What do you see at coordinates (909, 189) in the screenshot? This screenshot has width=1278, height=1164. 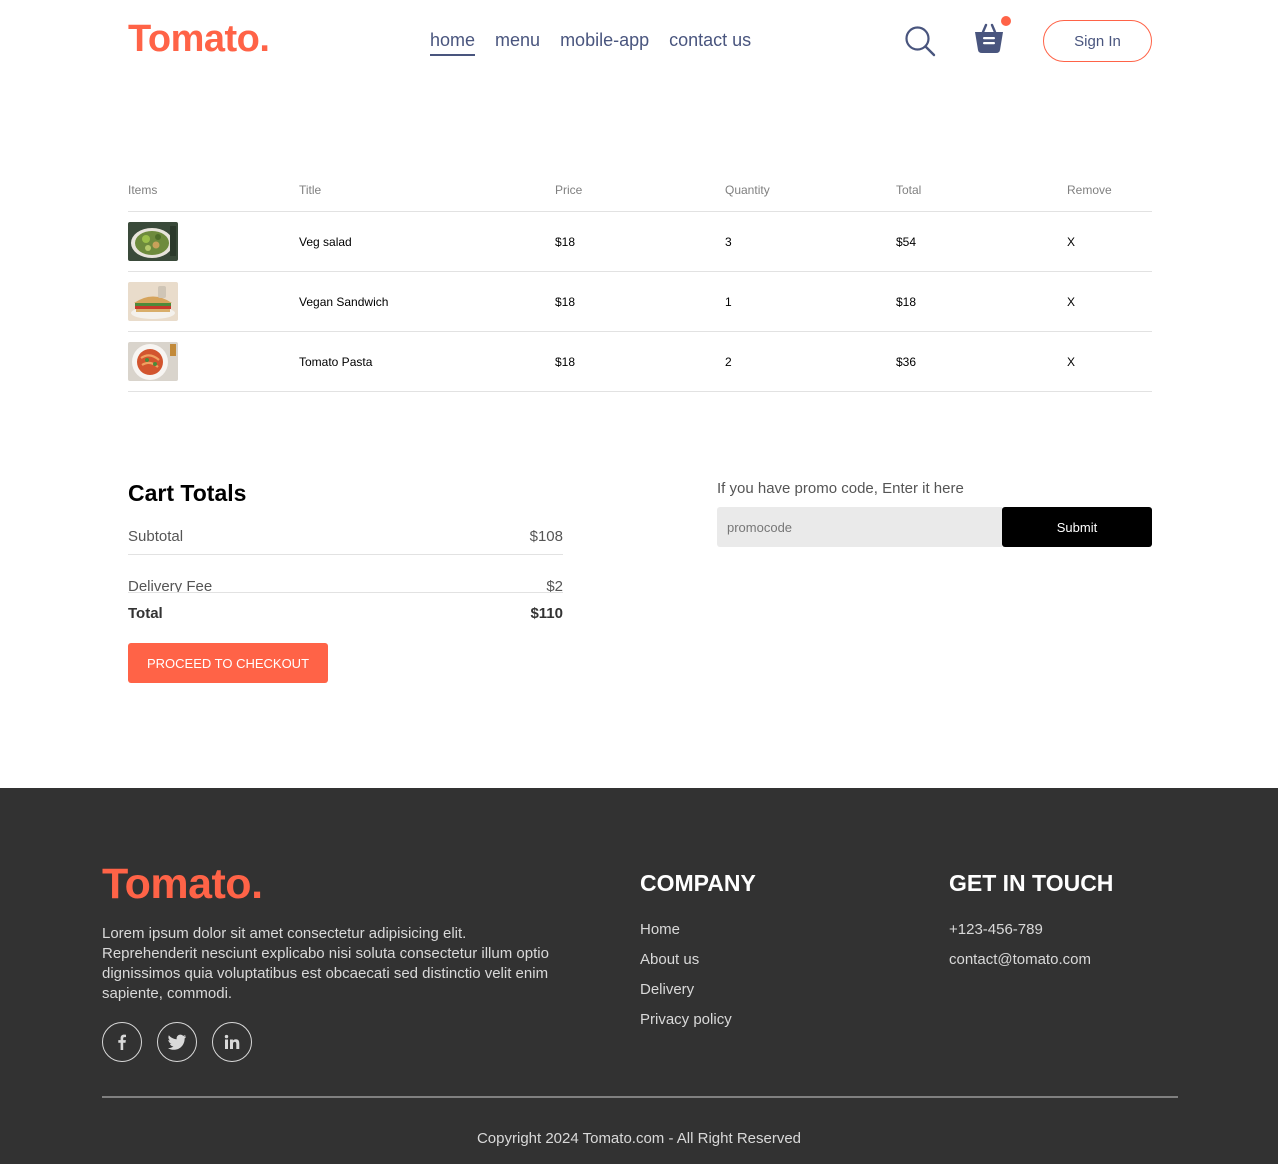 I see `header-total: Total` at bounding box center [909, 189].